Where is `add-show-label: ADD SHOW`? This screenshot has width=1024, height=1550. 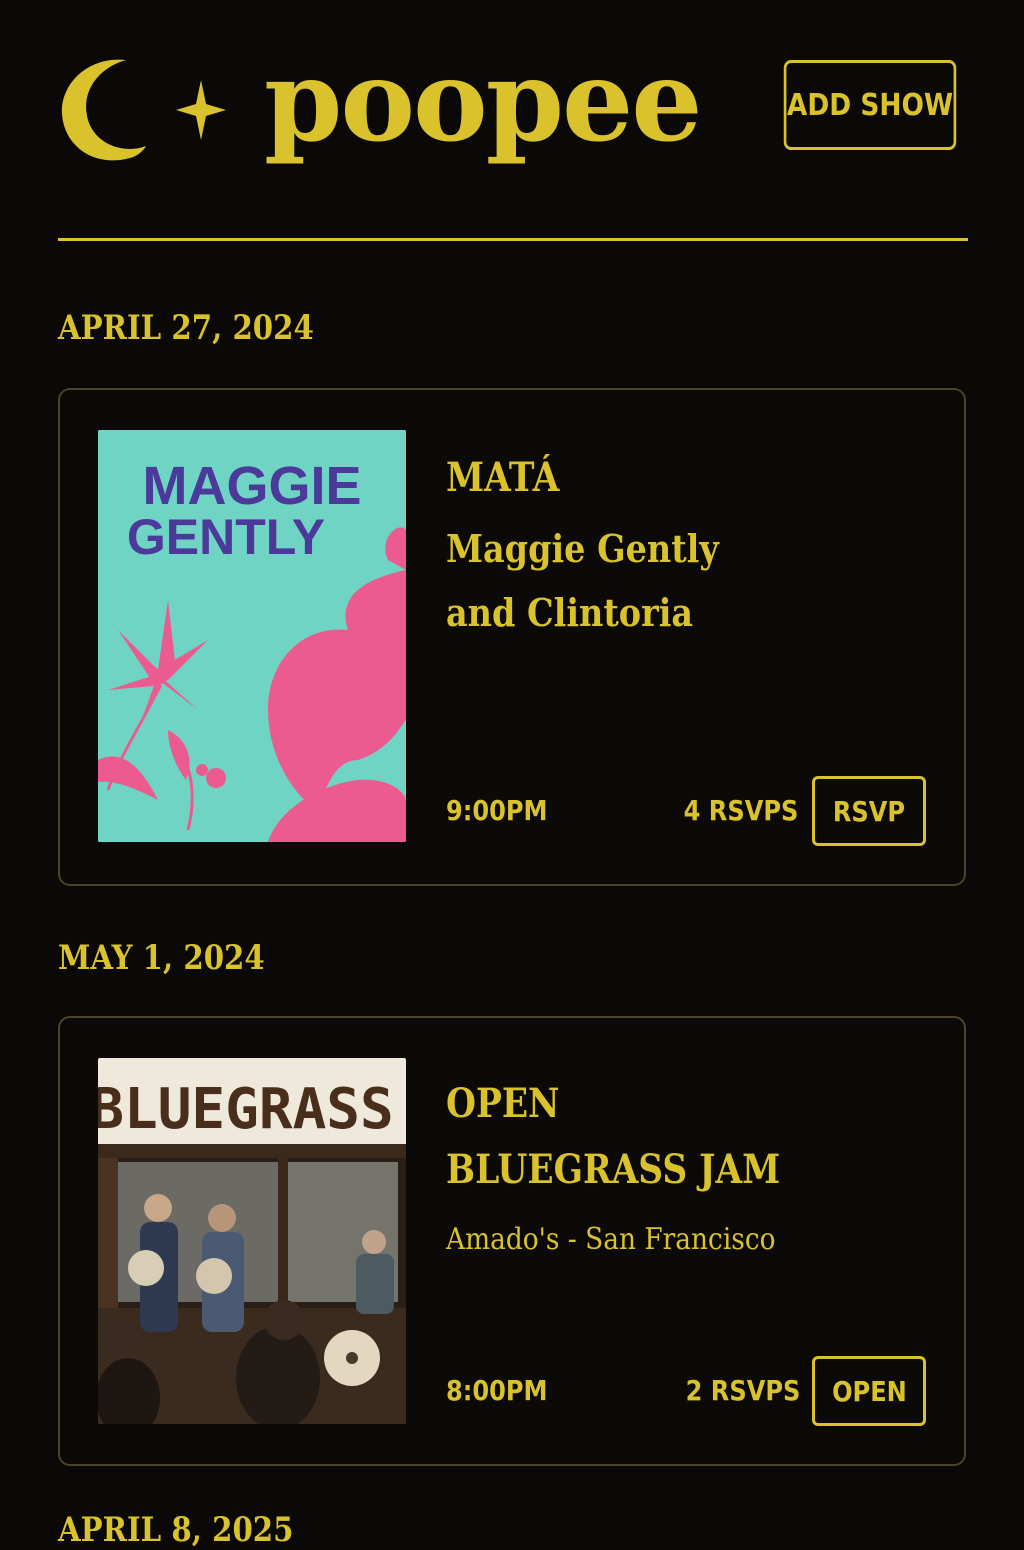
add-show-label: ADD SHOW is located at coordinates (870, 105).